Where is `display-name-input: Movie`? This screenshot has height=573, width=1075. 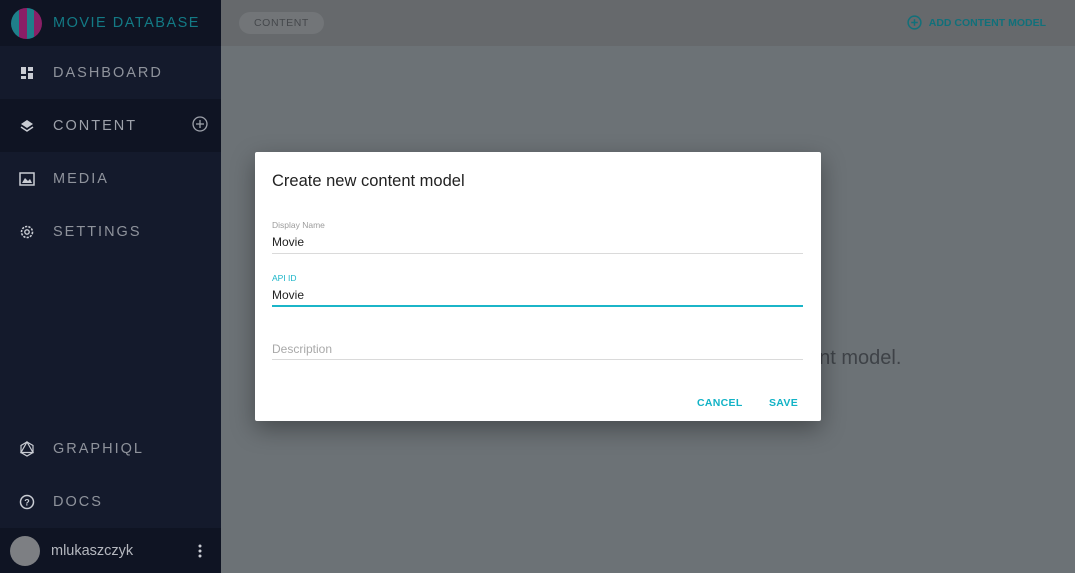
display-name-input: Movie is located at coordinates (537, 243).